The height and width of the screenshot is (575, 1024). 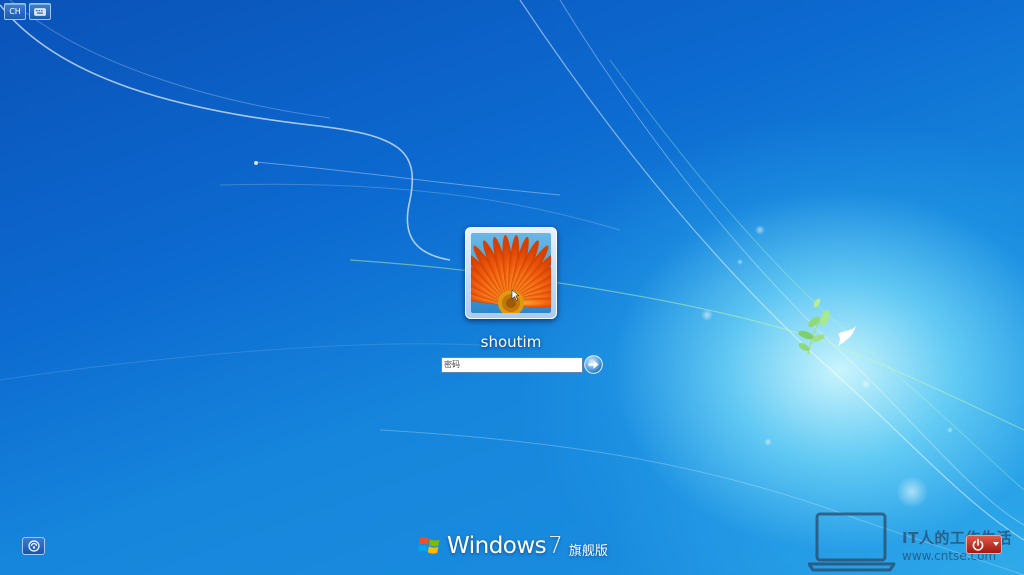 What do you see at coordinates (429, 545) in the screenshot?
I see `windows-flag-logo` at bounding box center [429, 545].